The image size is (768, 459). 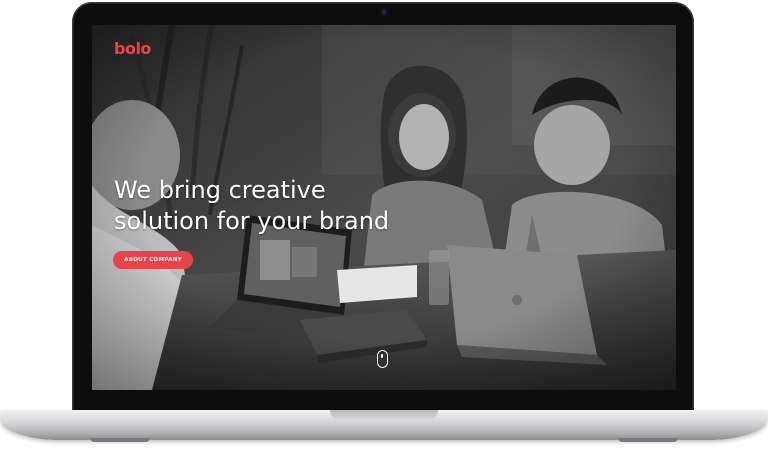 What do you see at coordinates (120, 440) in the screenshot?
I see `laptop-foot-left` at bounding box center [120, 440].